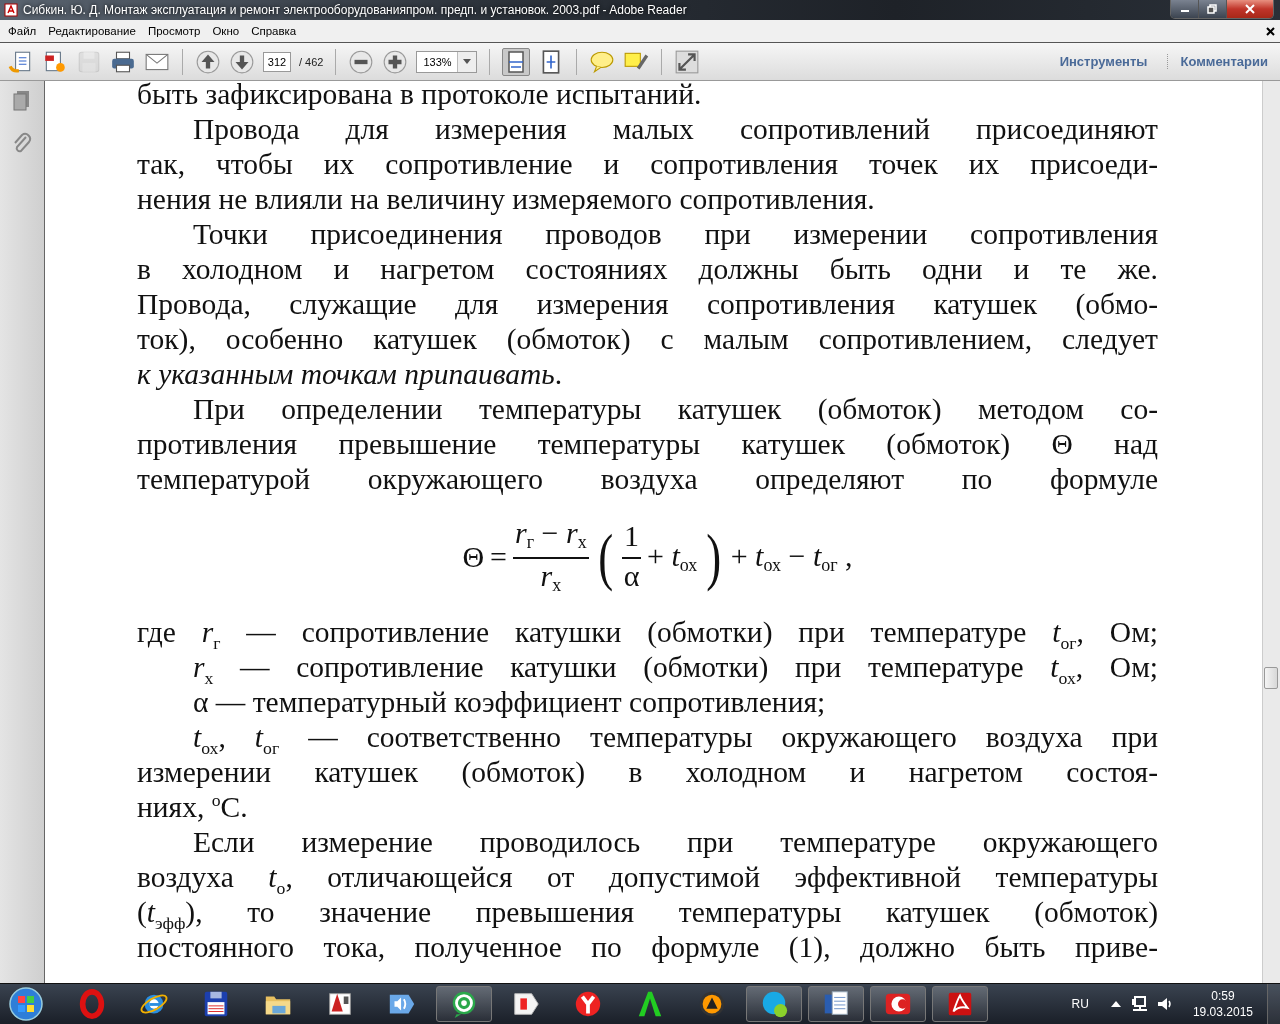 This screenshot has width=1280, height=1024. I want to click on panel-tab: Инструменты, so click(1103, 61).